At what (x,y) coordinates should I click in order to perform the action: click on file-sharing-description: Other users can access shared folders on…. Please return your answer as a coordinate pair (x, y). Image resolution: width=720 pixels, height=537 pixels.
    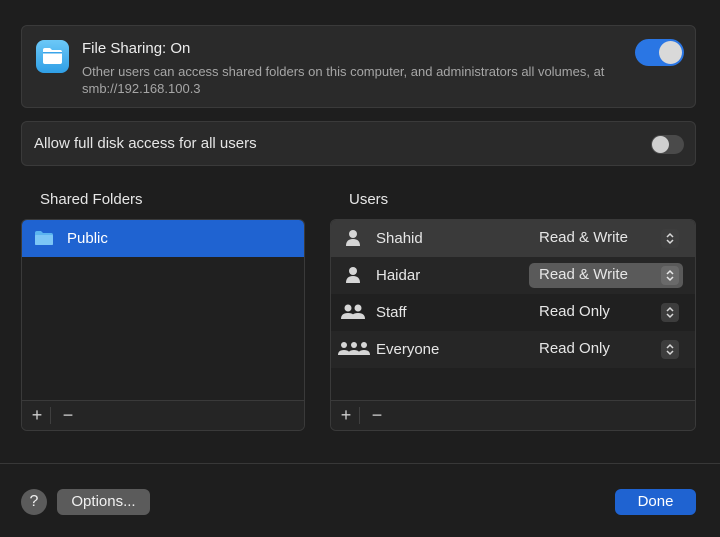
    Looking at the image, I should click on (343, 80).